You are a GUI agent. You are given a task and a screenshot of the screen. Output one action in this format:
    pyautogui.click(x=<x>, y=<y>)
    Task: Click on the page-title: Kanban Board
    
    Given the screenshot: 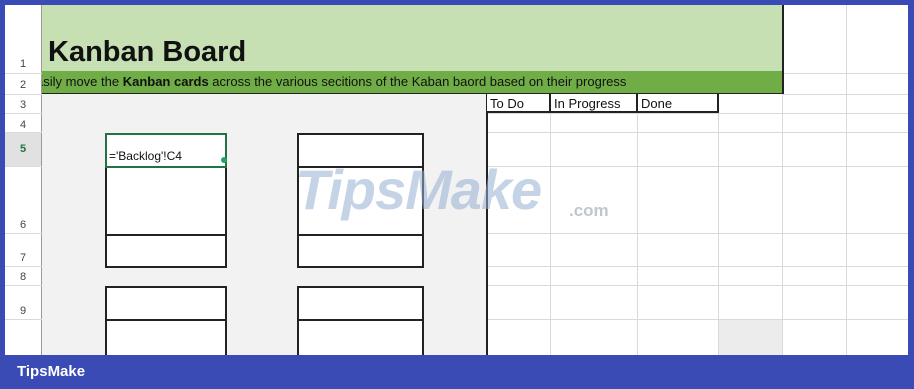 What is the action you would take?
    pyautogui.click(x=147, y=52)
    